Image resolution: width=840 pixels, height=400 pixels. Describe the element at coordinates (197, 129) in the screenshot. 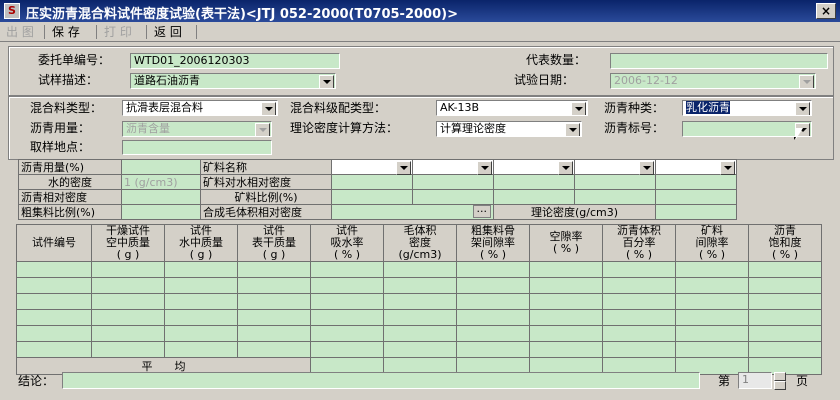

I see `asphalt-amount-select: 沥青含量` at that location.